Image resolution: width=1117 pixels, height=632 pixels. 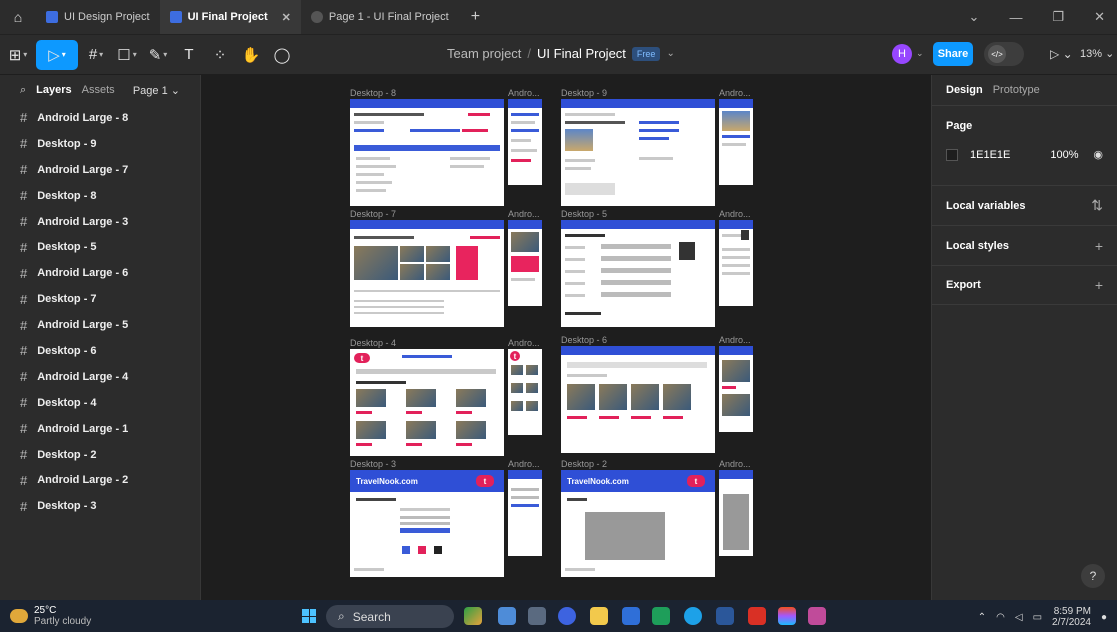 I want to click on help-button: ?, so click(x=1093, y=576).